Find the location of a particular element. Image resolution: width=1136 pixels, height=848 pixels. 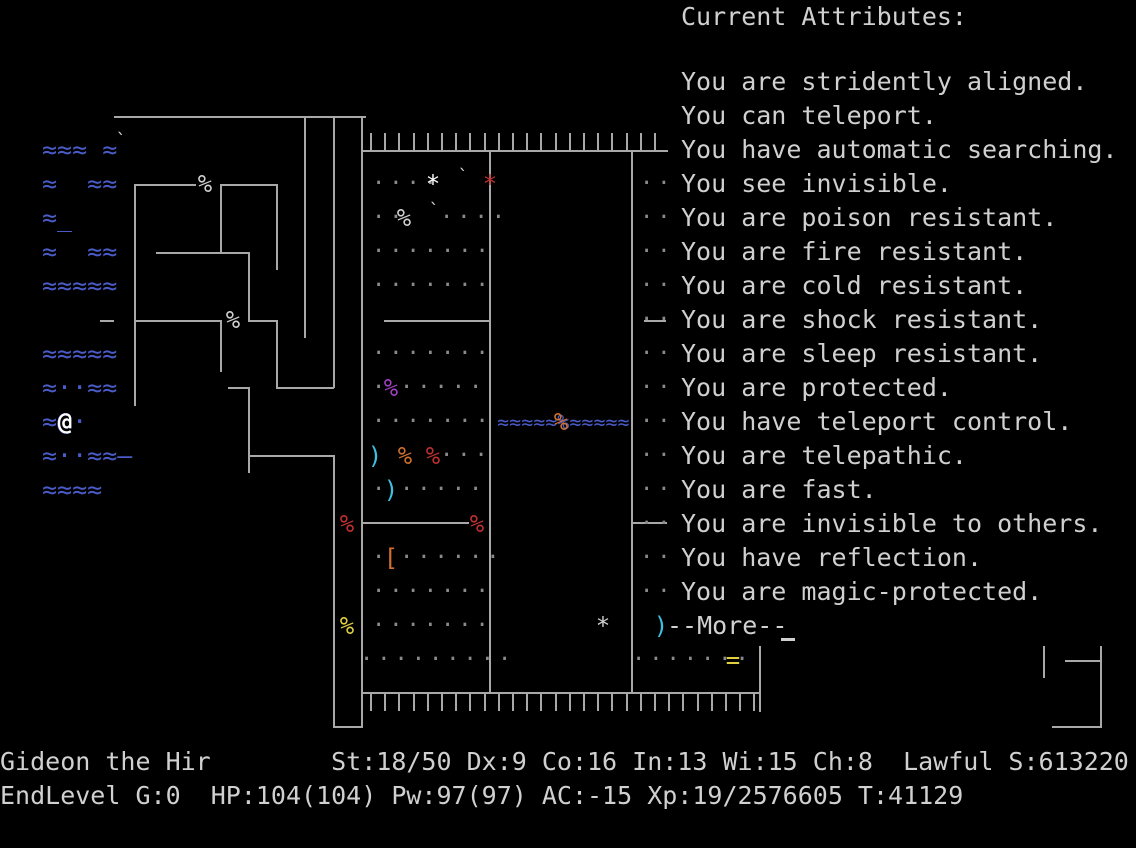

attribute-line: You have teleport control. is located at coordinates (877, 421).